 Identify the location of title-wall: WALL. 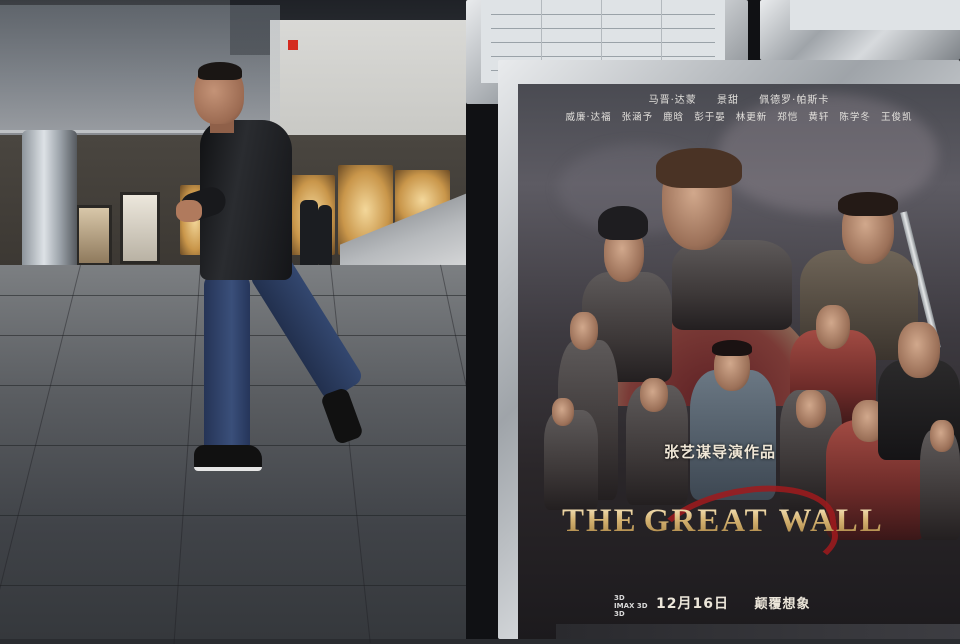
(831, 521).